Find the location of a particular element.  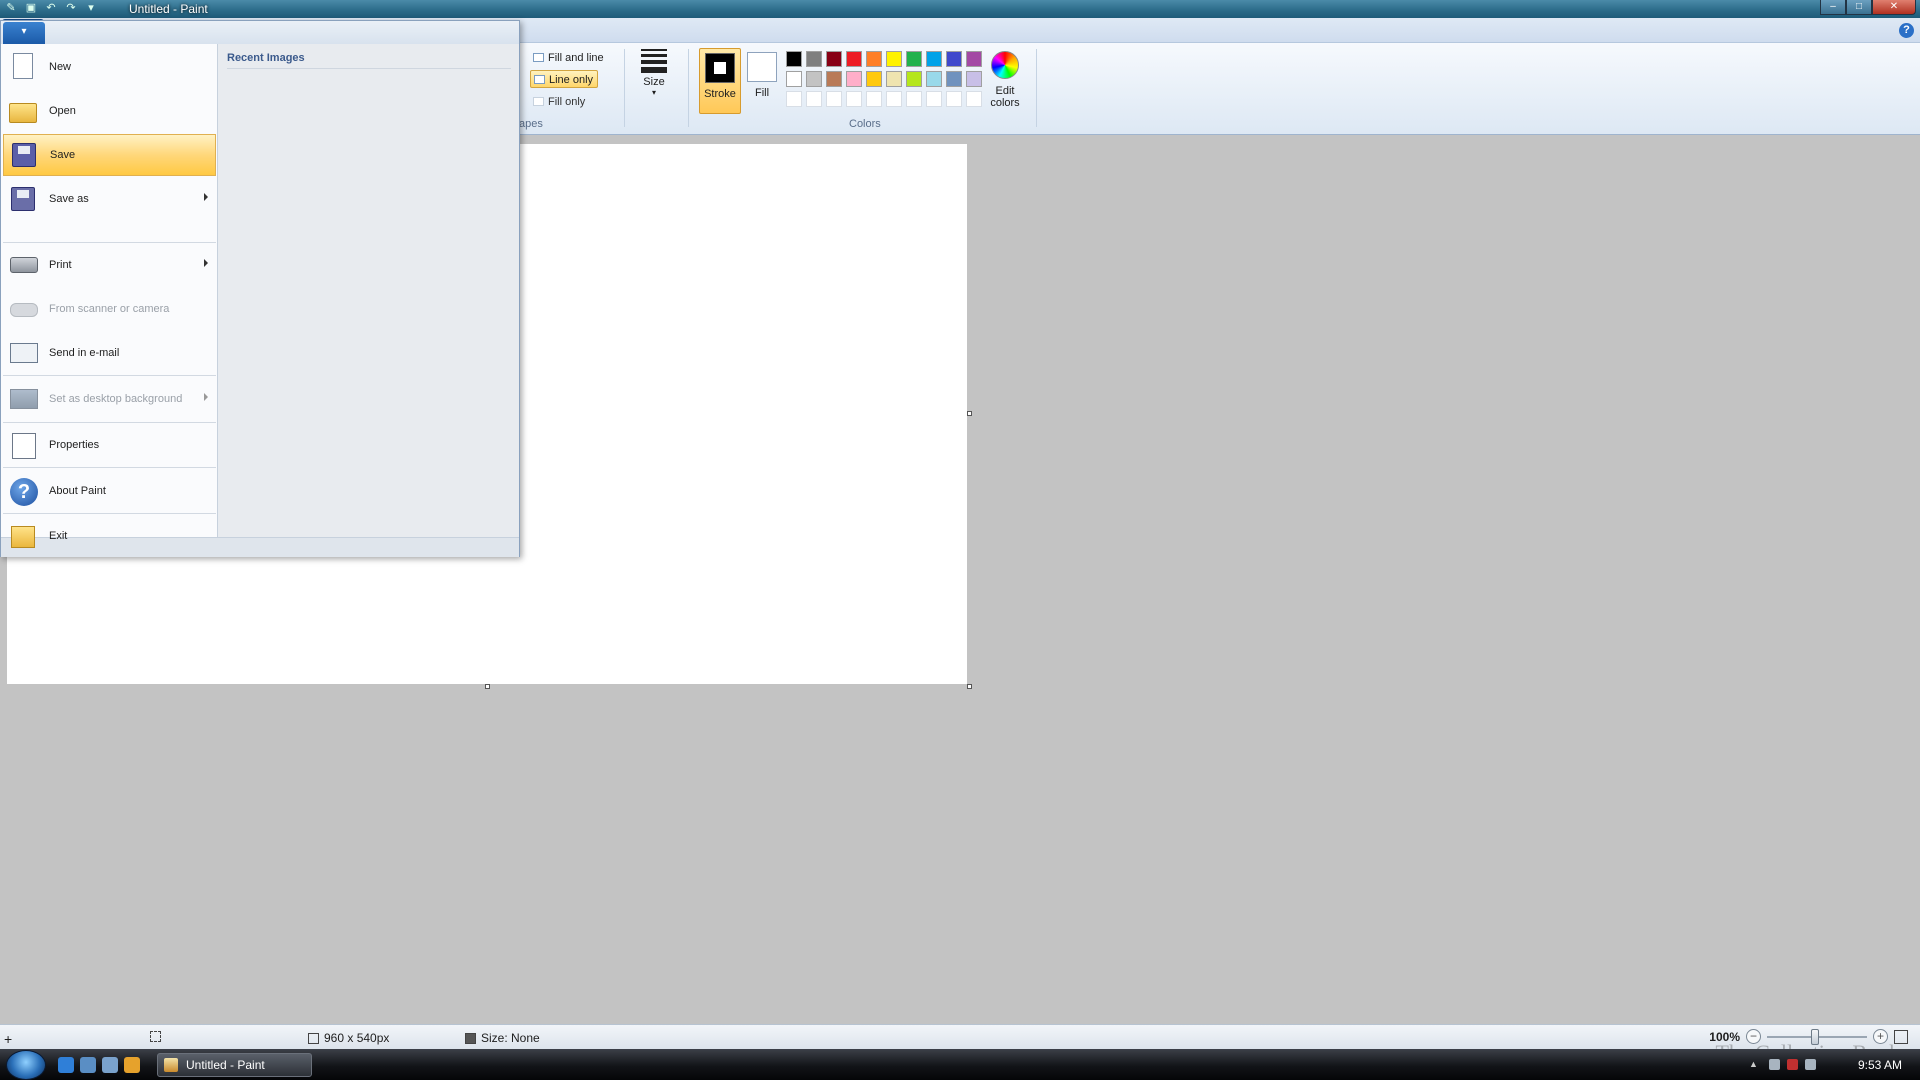

show-desktop-icon is located at coordinates (88, 1065).